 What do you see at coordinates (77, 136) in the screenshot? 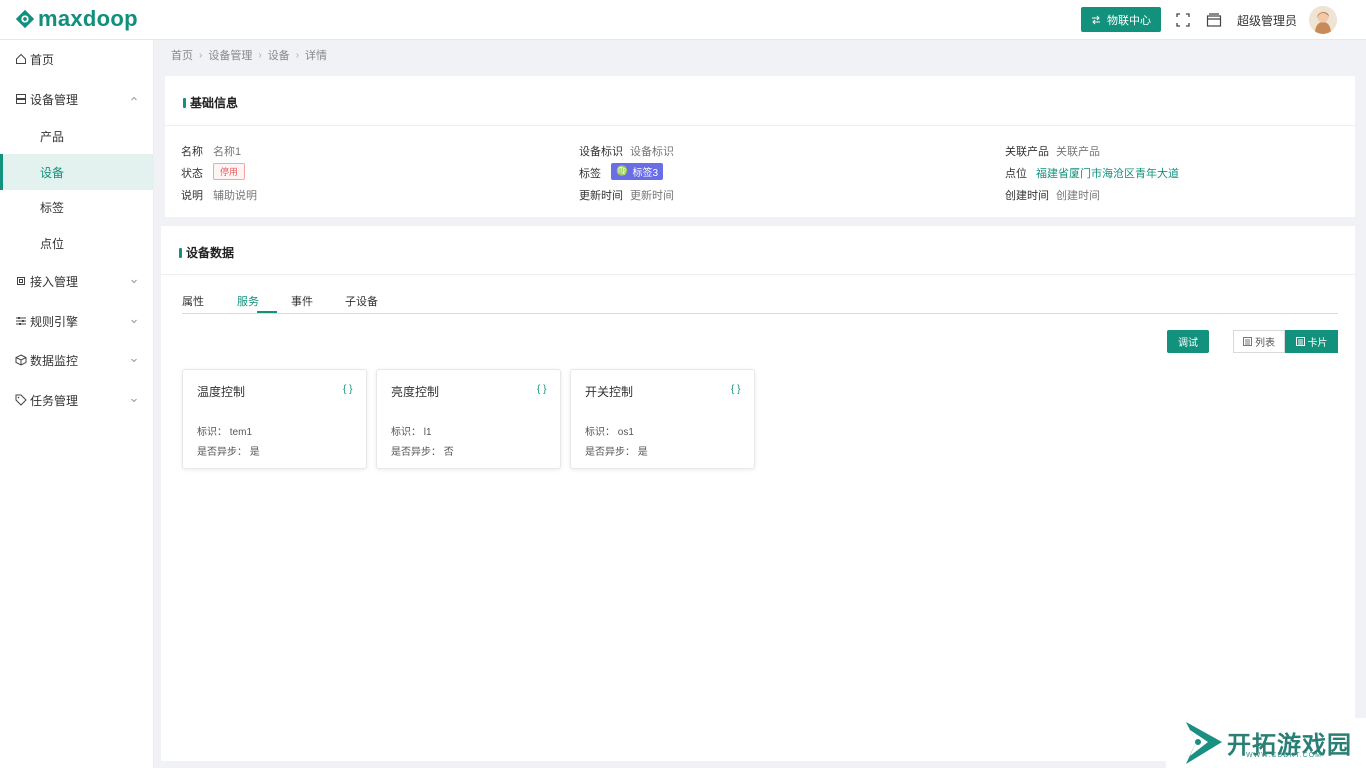
I see `sidebar-item-product: 产品` at bounding box center [77, 136].